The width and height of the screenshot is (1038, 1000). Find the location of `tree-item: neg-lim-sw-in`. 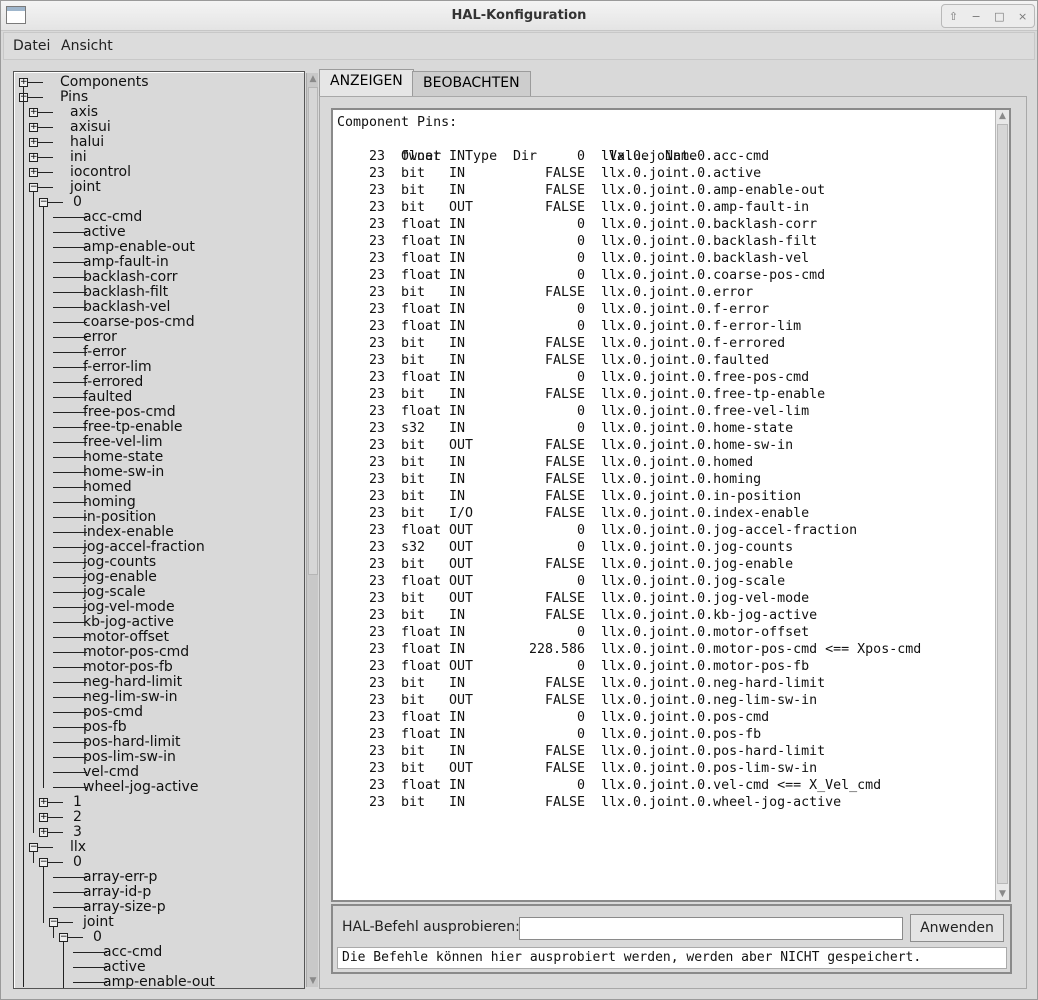

tree-item: neg-lim-sw-in is located at coordinates (130, 697).